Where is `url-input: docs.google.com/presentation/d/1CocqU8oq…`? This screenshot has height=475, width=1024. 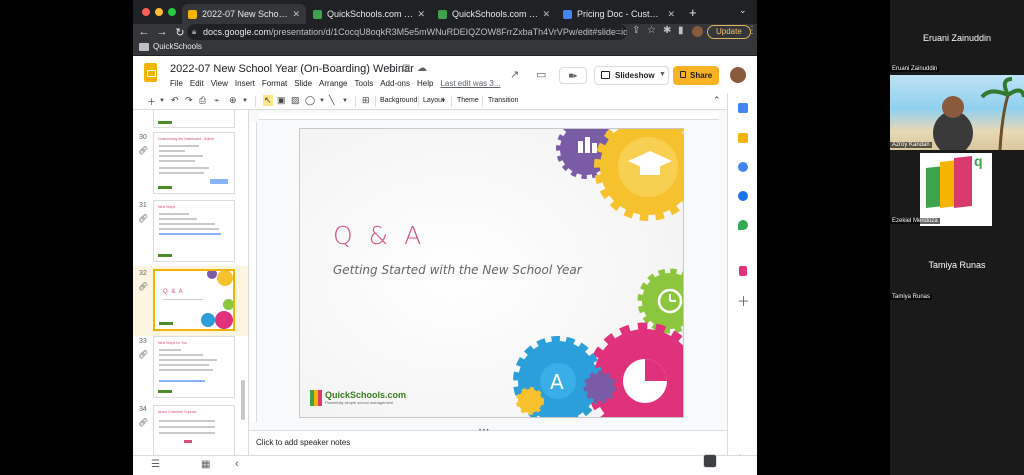 url-input: docs.google.com/presentation/d/1CocqU8oq… is located at coordinates (407, 32).